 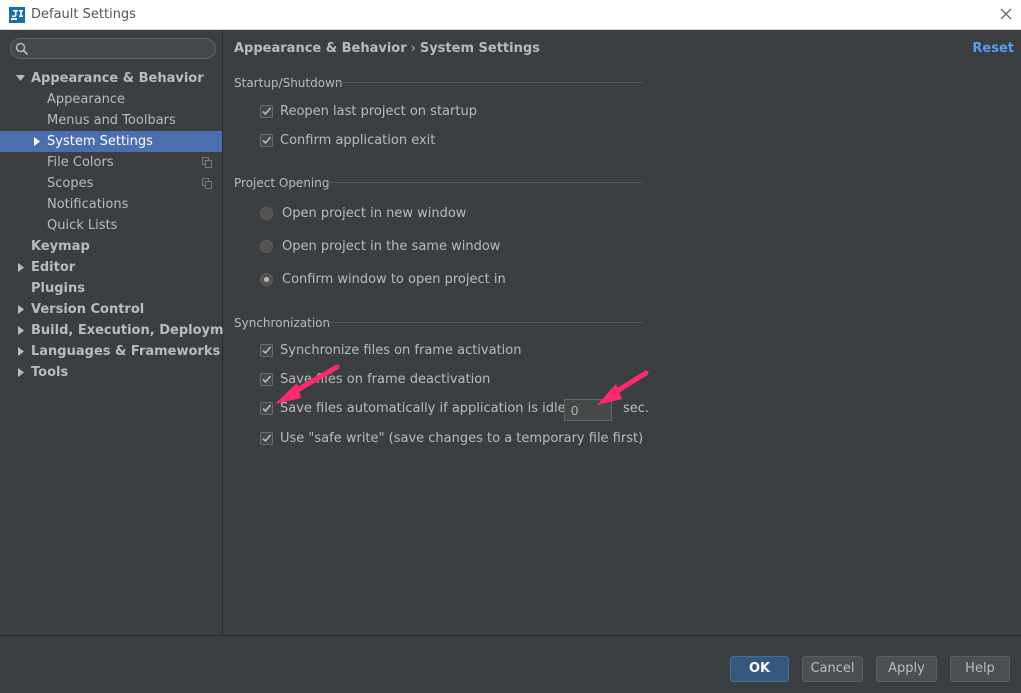 I want to click on group-title-project-opening: Project Opening, so click(x=282, y=183).